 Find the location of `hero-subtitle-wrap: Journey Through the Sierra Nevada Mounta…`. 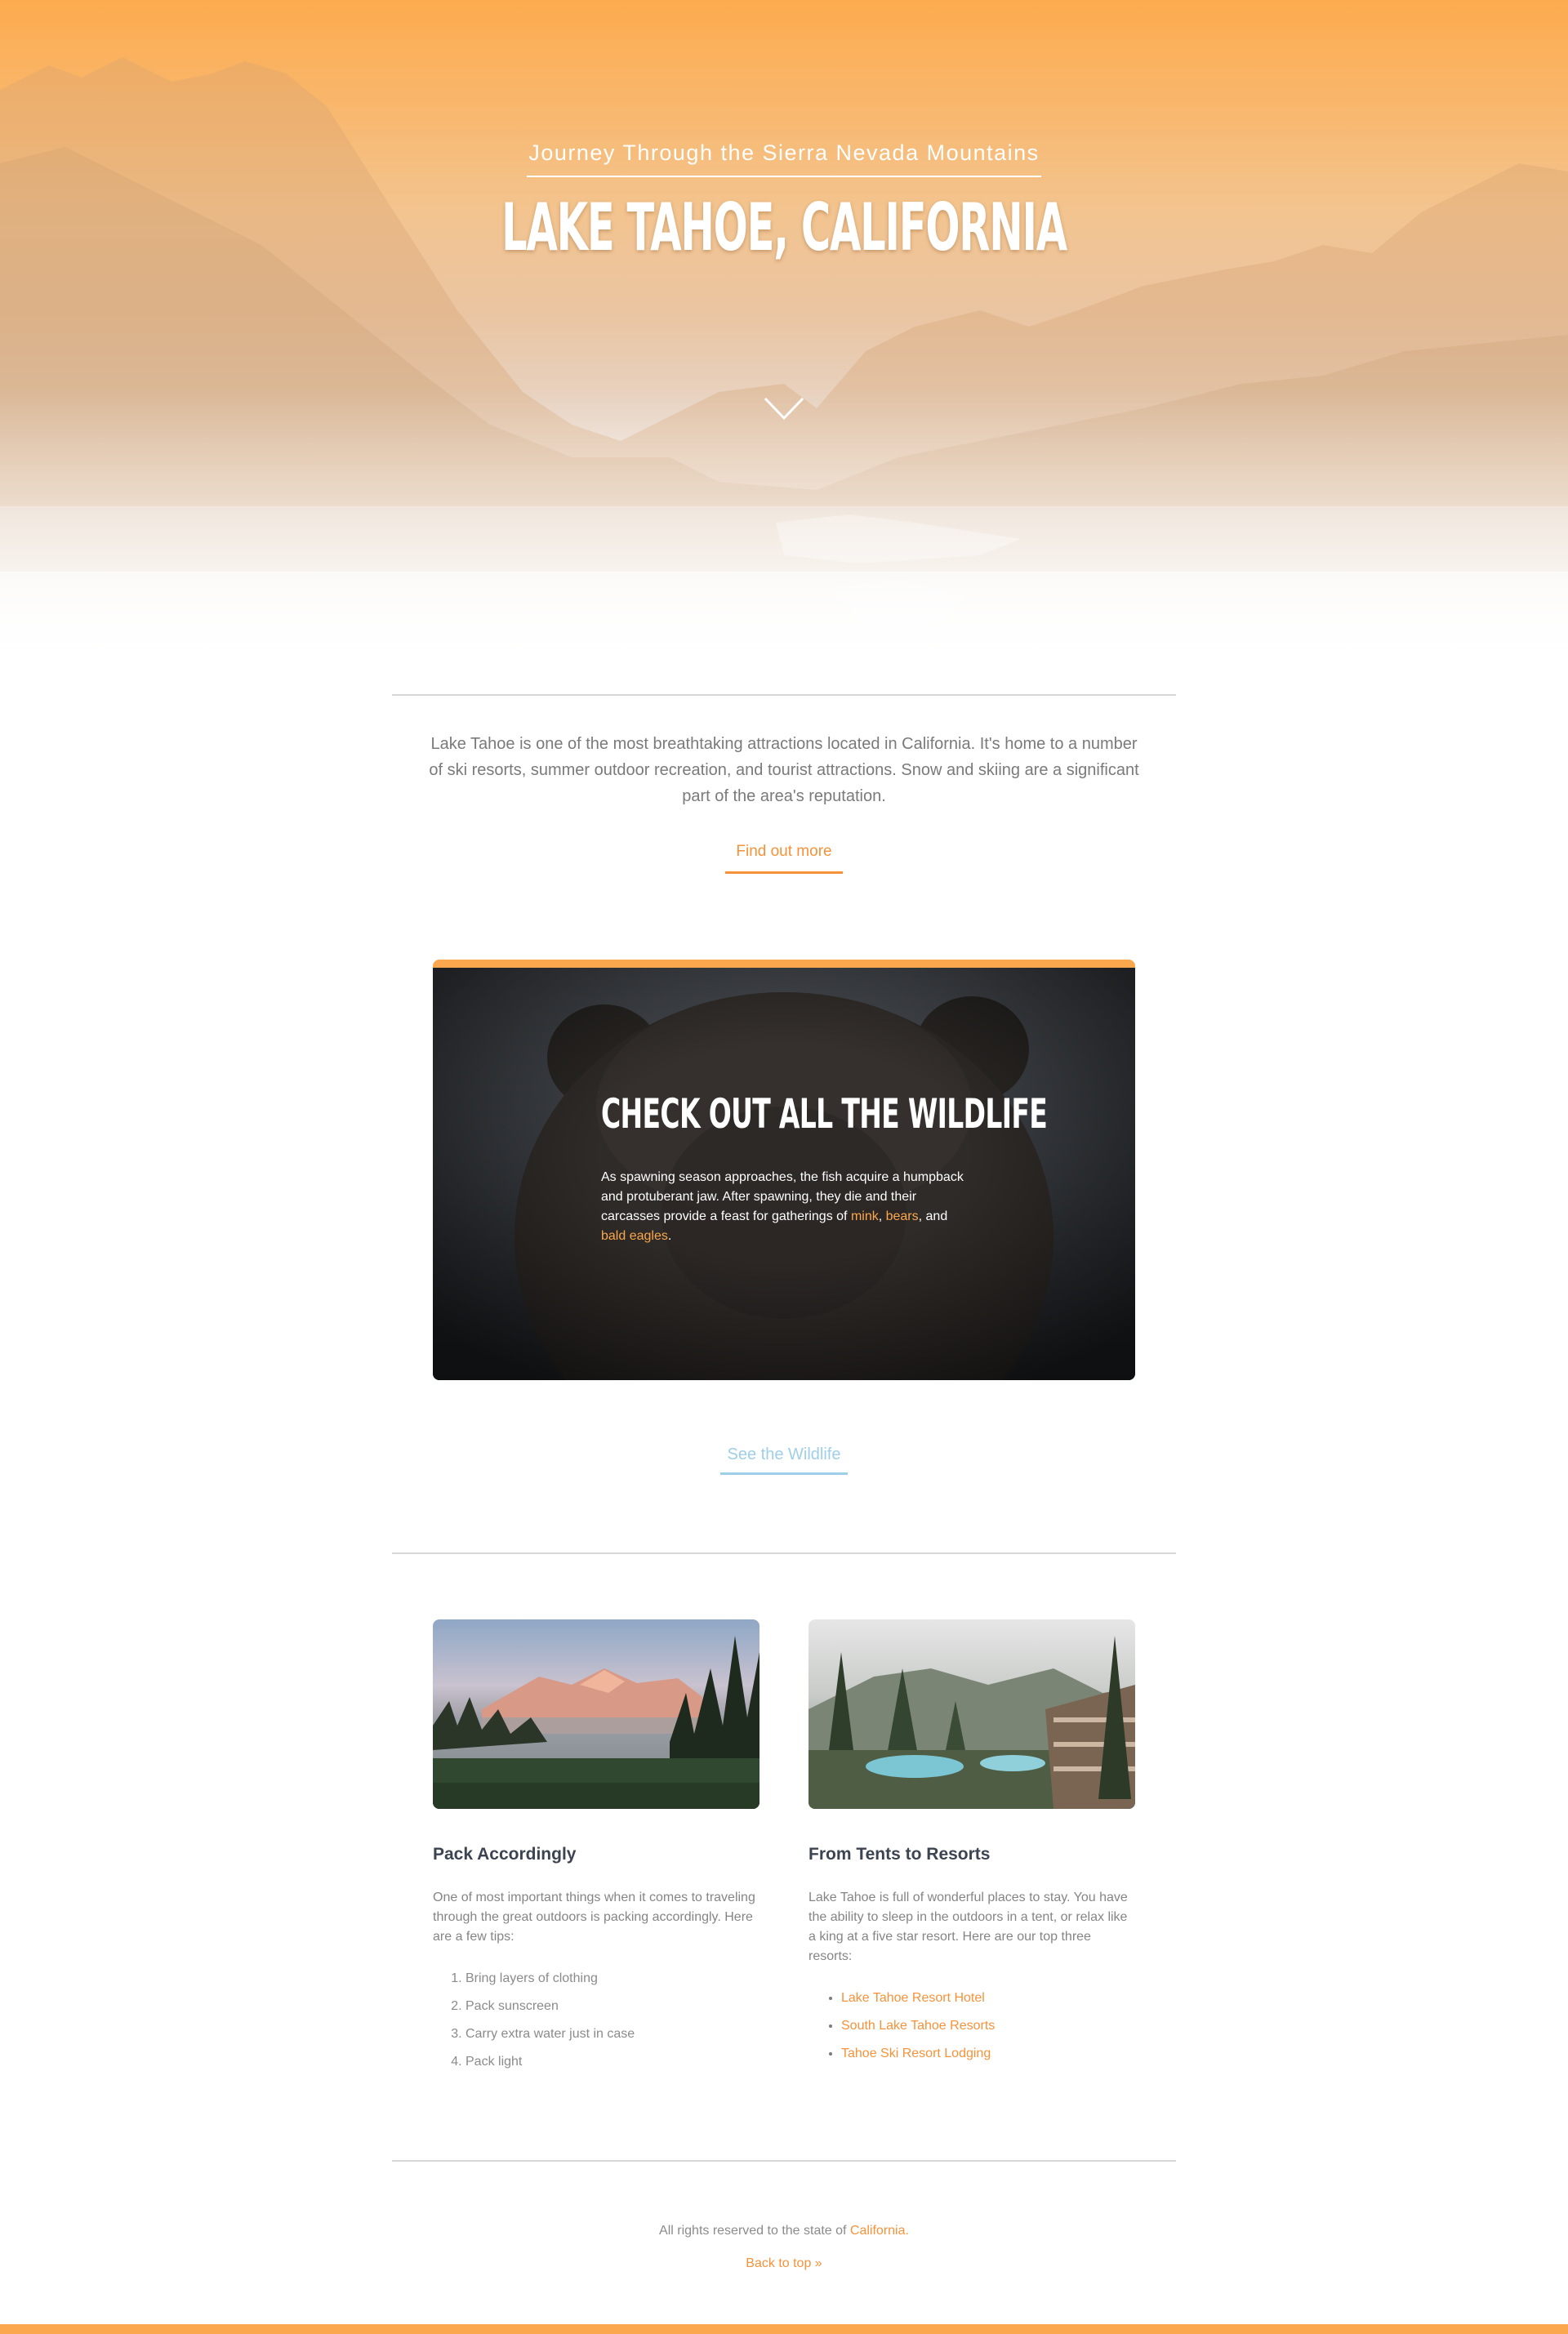

hero-subtitle-wrap: Journey Through the Sierra Nevada Mounta… is located at coordinates (784, 158).